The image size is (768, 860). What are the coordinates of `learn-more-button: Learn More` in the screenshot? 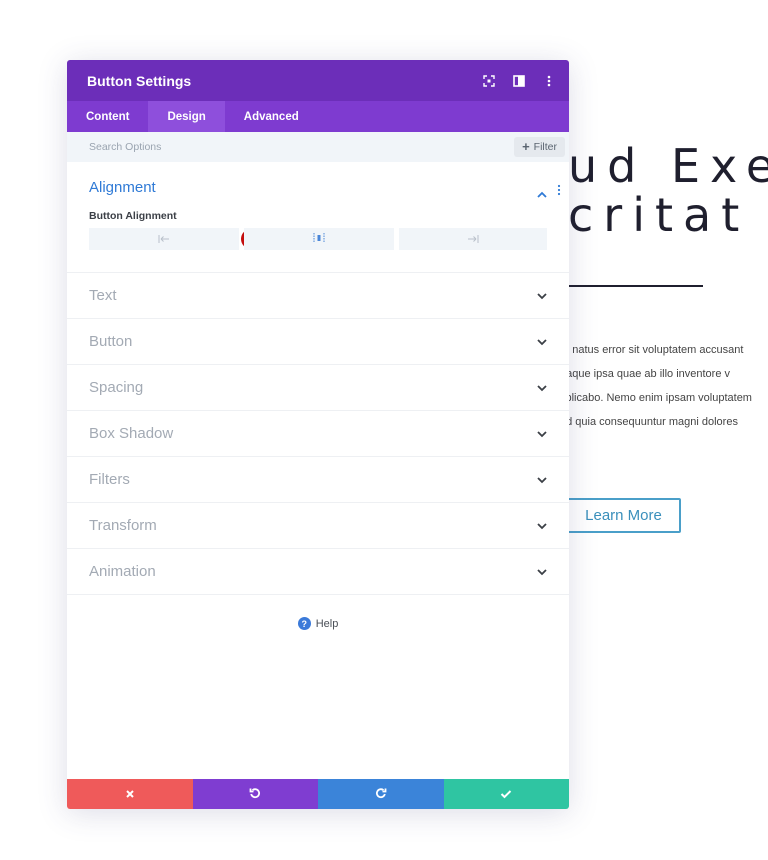 It's located at (623, 515).